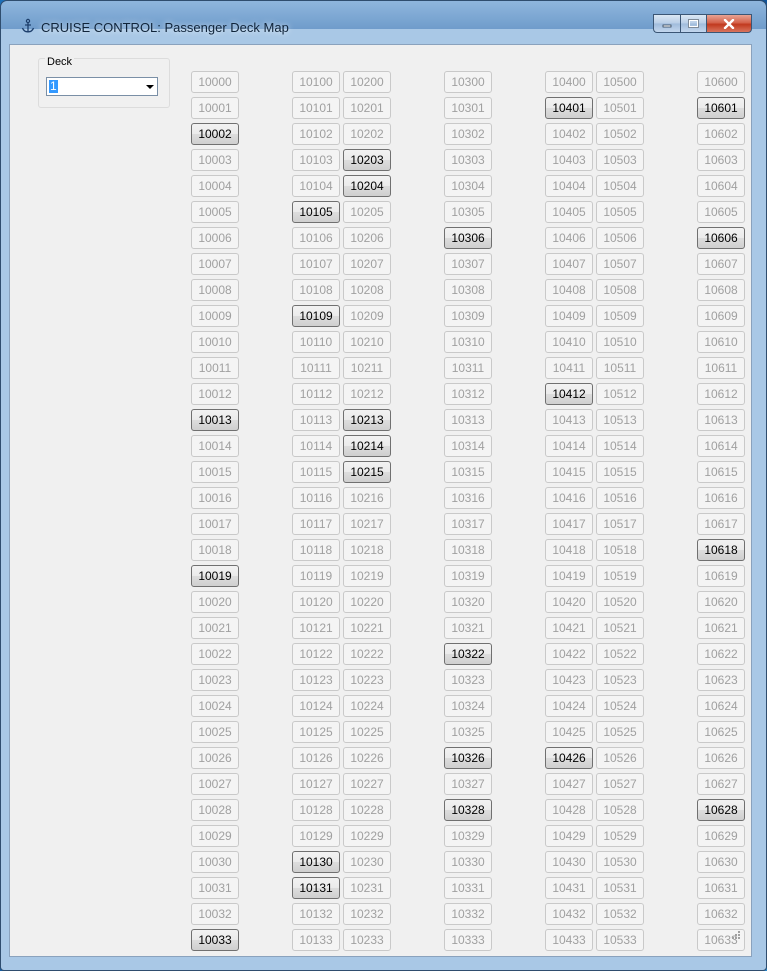 The image size is (767, 971). What do you see at coordinates (367, 576) in the screenshot?
I see `cabin-button-10219: 10219` at bounding box center [367, 576].